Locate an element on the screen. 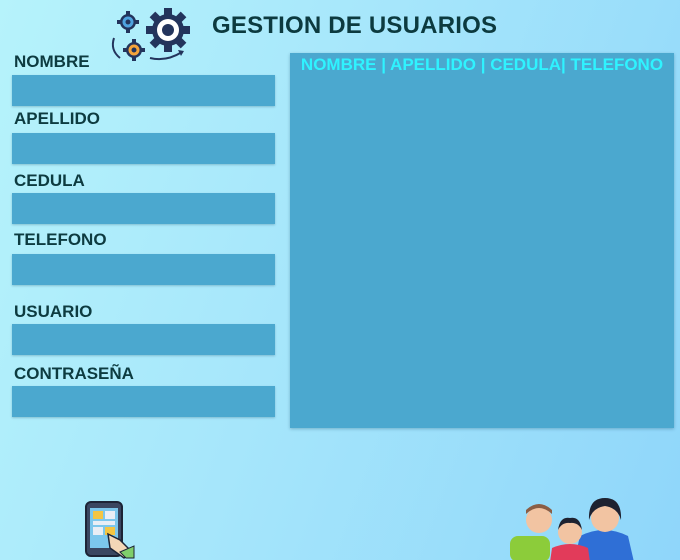 Image resolution: width=680 pixels, height=560 pixels. usuario-input is located at coordinates (143, 339).